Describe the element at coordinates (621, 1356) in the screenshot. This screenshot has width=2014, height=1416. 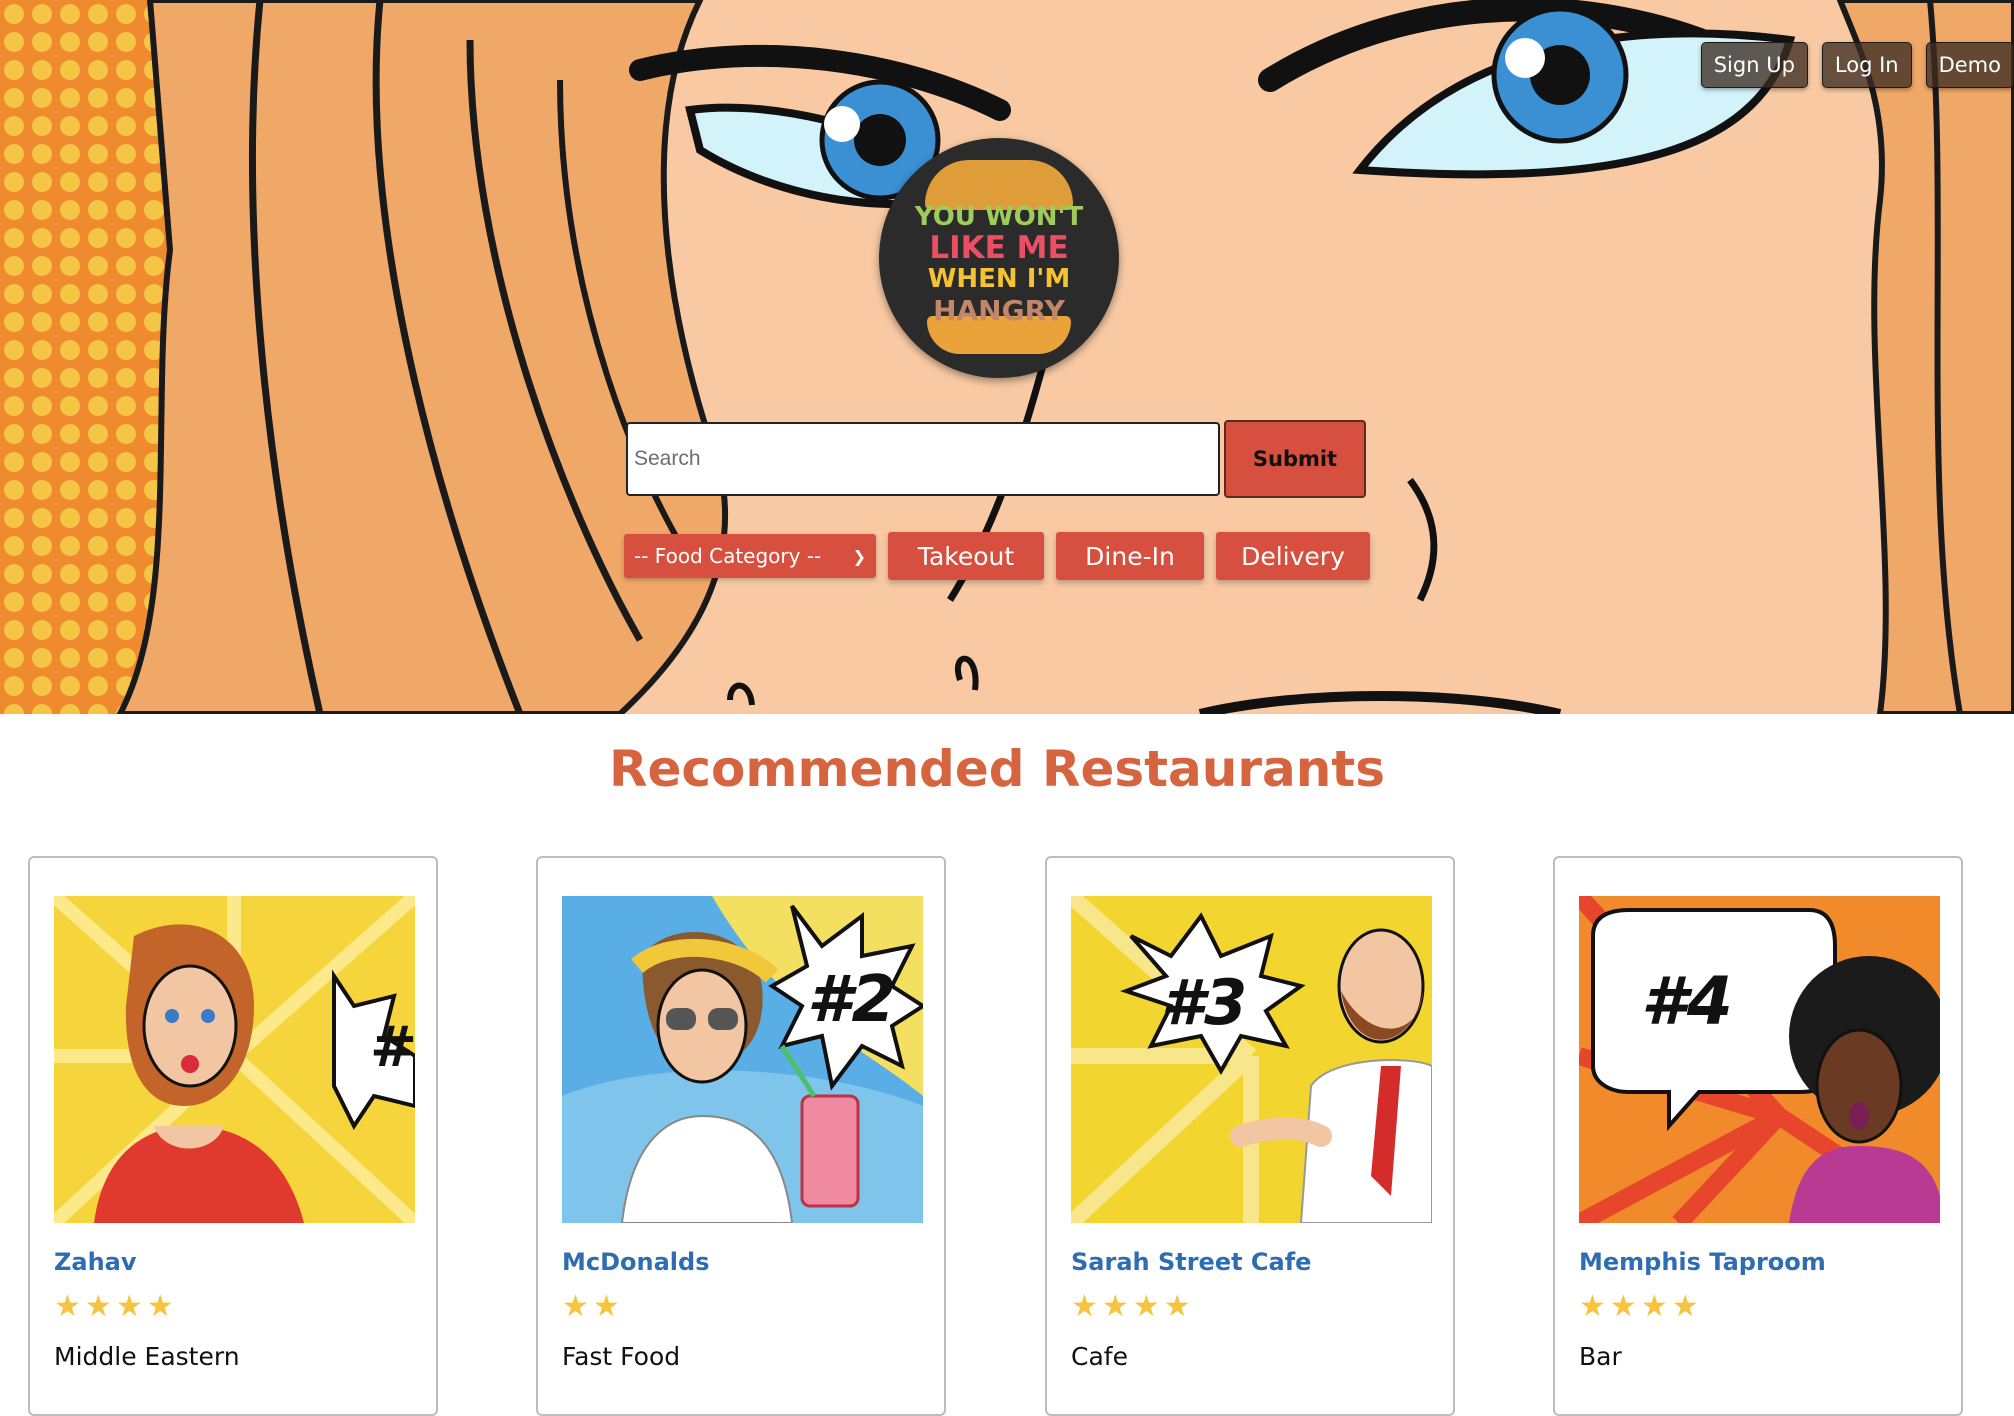
I see `restaurant-category: Fast Food` at that location.